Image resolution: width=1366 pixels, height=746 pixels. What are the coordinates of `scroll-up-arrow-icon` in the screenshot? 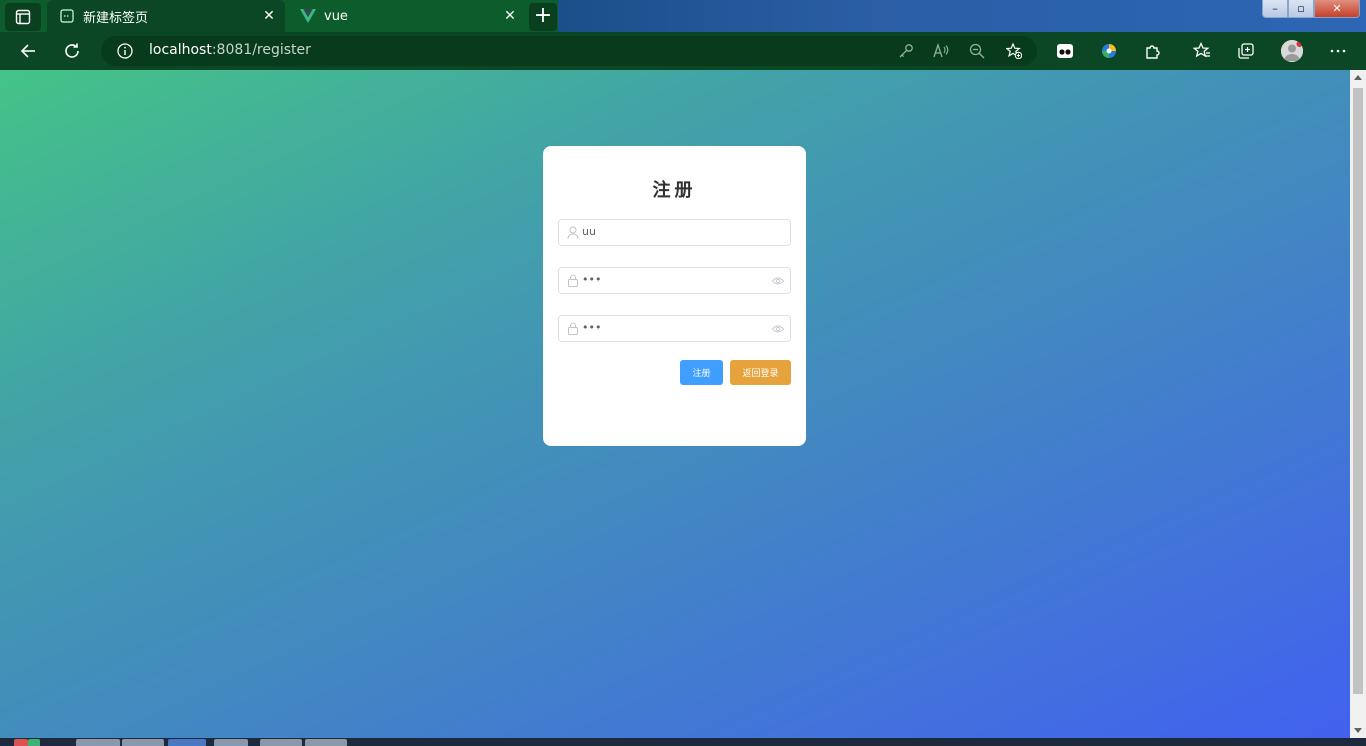 It's located at (1358, 77).